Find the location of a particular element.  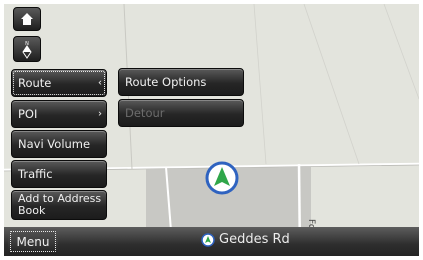

vehicle-position-icon is located at coordinates (222, 178).